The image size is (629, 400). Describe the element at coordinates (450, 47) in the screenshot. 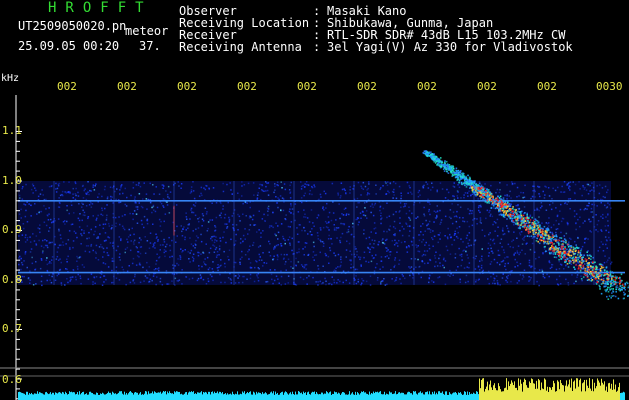

I see `field-value-antenna: 3el Yagi(V) Az 330 for Vladivostok` at that location.